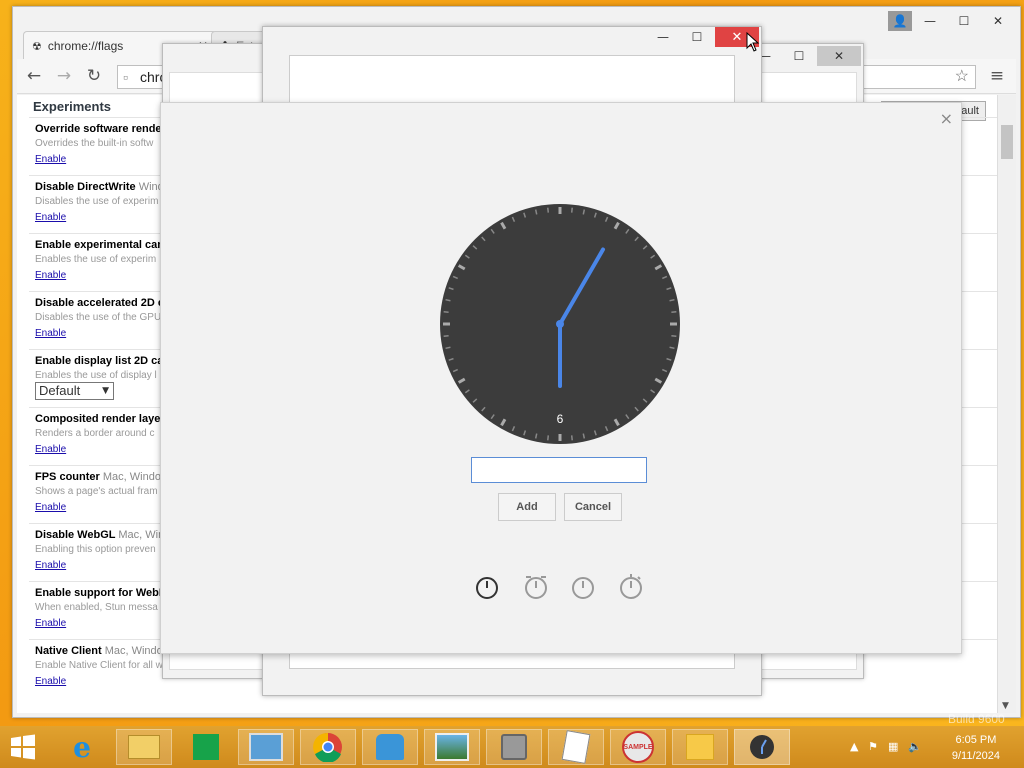  I want to click on flag-title-text: Disable accelerated 2D ca, so click(103, 303).